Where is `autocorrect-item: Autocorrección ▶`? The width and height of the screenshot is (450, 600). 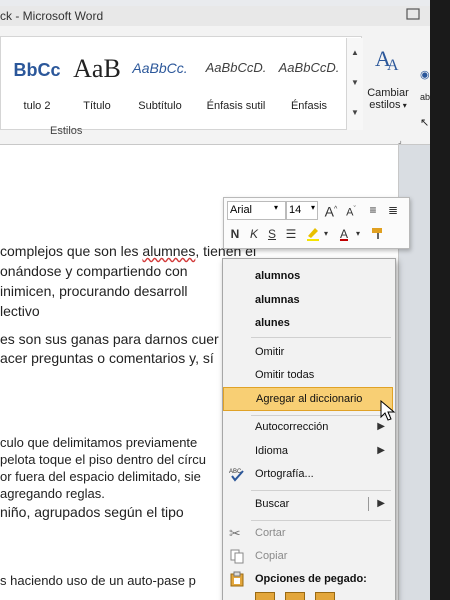
autocorrect-item: Autocorrección ▶ is located at coordinates (309, 427).